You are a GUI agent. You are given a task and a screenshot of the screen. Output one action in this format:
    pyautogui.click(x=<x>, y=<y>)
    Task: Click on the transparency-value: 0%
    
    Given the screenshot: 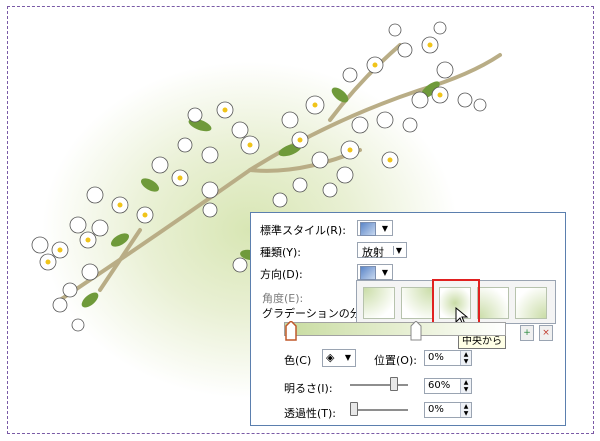 What is the action you would take?
    pyautogui.click(x=436, y=409)
    